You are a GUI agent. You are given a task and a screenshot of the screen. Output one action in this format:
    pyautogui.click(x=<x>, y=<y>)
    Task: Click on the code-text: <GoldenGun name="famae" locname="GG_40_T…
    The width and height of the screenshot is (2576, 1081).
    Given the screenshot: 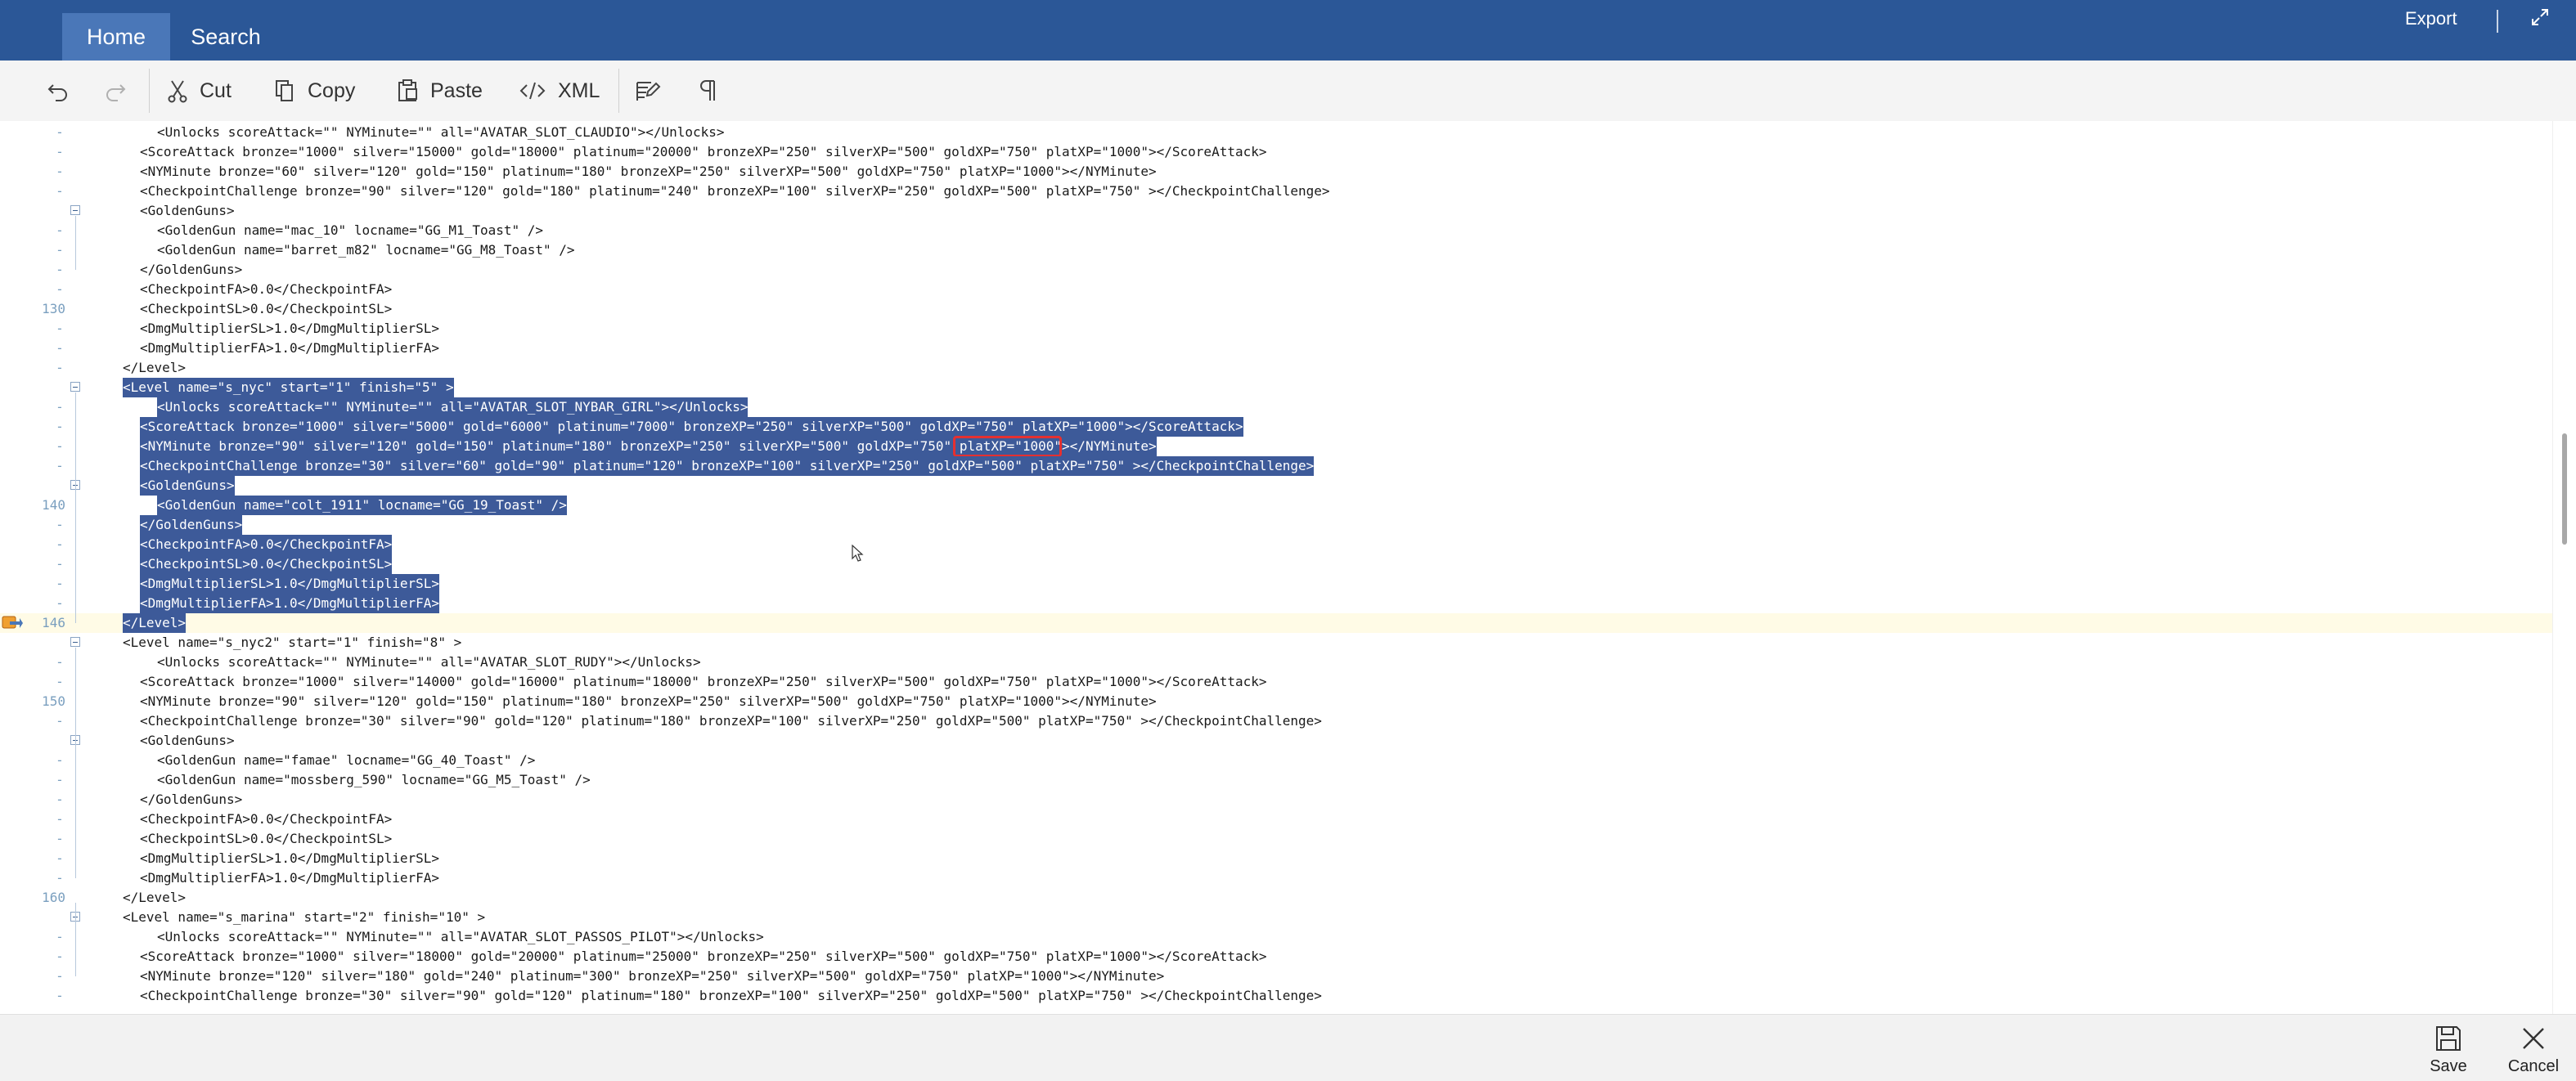 What is the action you would take?
    pyautogui.click(x=346, y=760)
    